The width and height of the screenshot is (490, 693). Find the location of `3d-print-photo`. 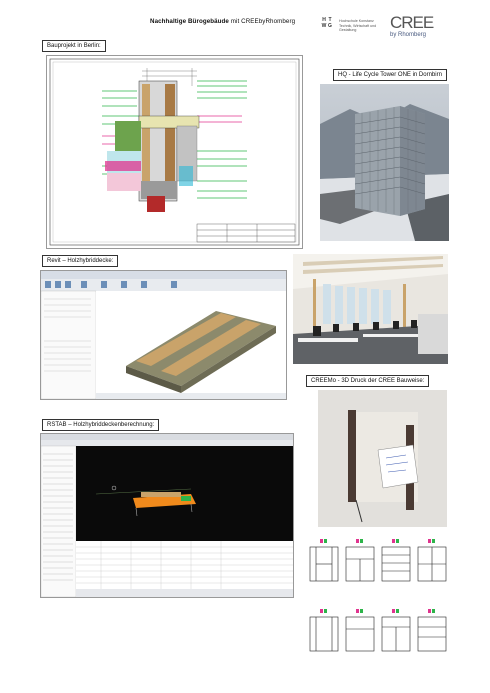

3d-print-photo is located at coordinates (382, 458).